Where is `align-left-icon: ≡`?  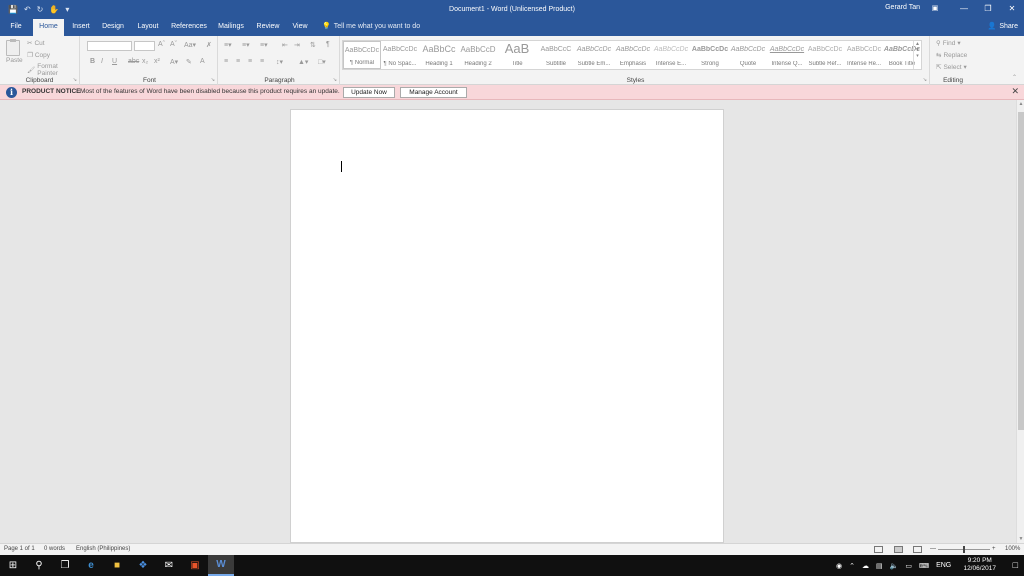 align-left-icon: ≡ is located at coordinates (226, 61).